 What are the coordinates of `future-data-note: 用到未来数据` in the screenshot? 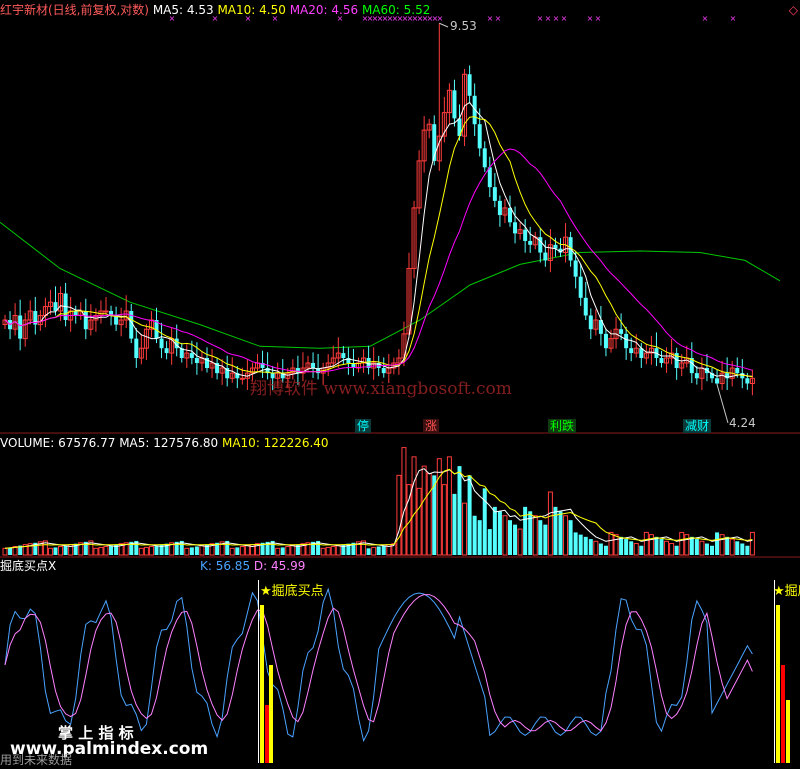 It's located at (36, 760).